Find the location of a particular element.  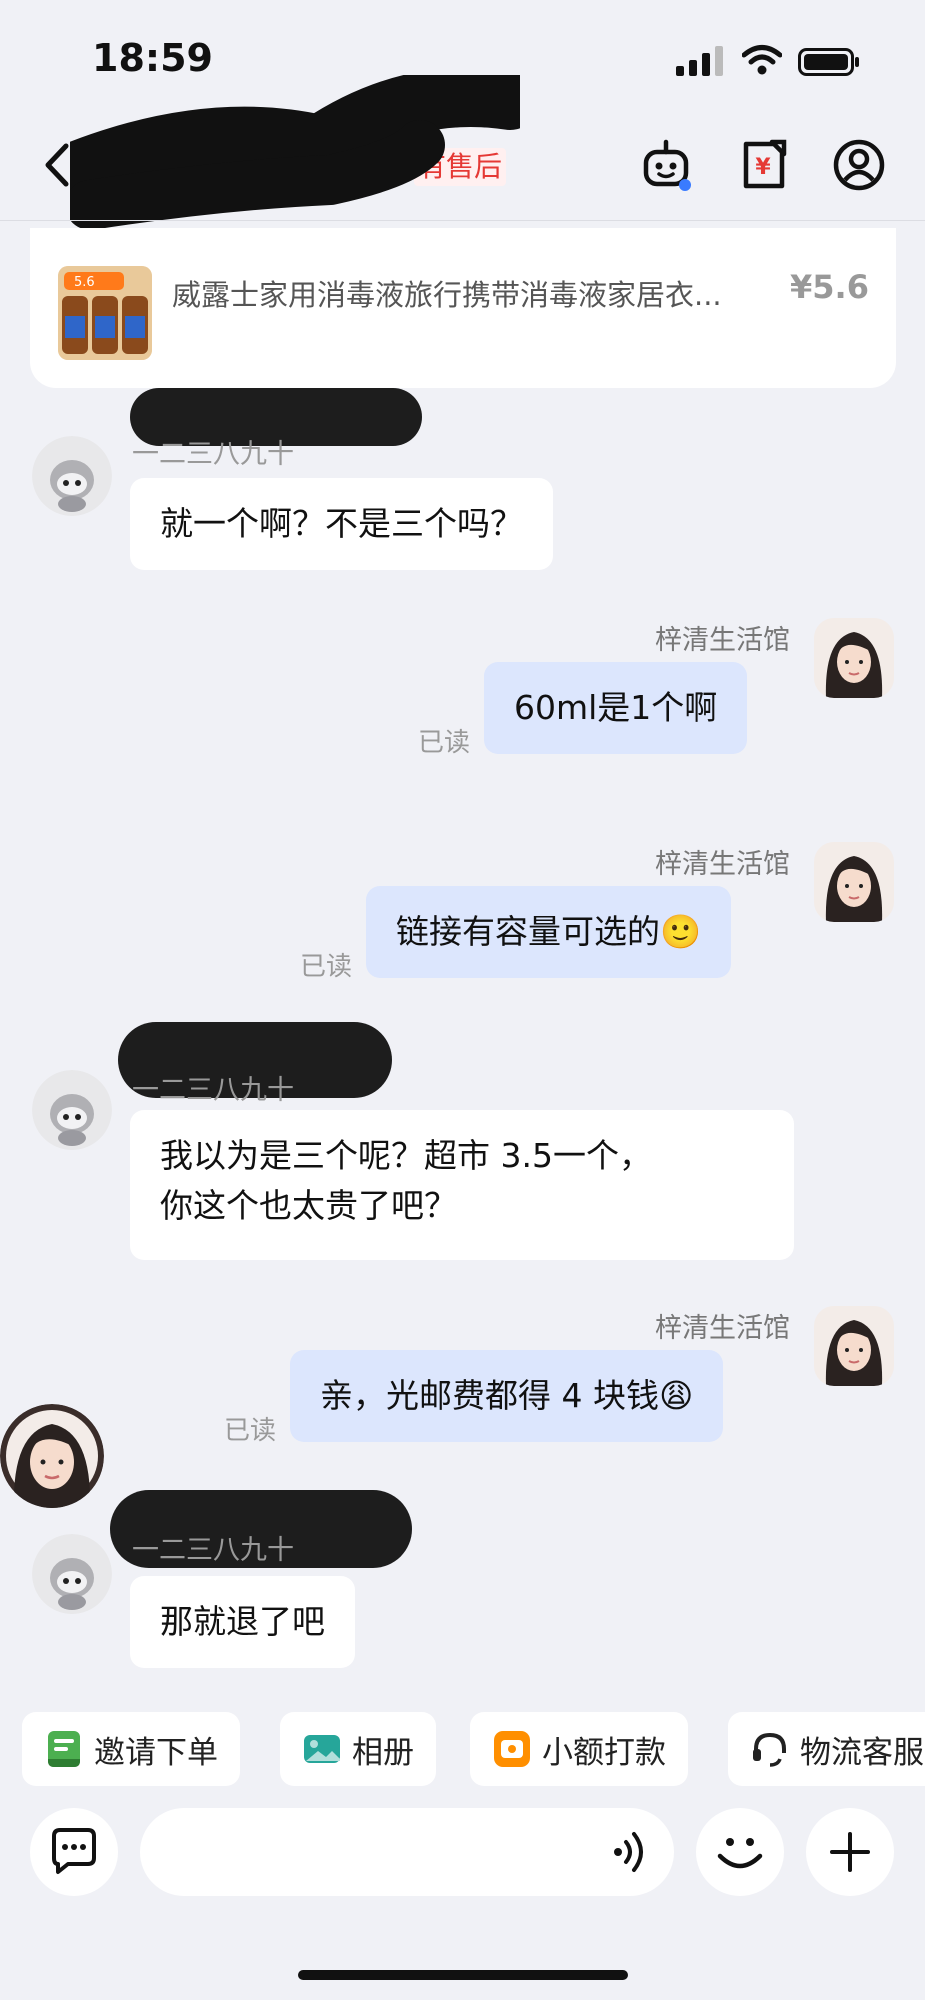

refund-icon: ¥ is located at coordinates (763, 165).